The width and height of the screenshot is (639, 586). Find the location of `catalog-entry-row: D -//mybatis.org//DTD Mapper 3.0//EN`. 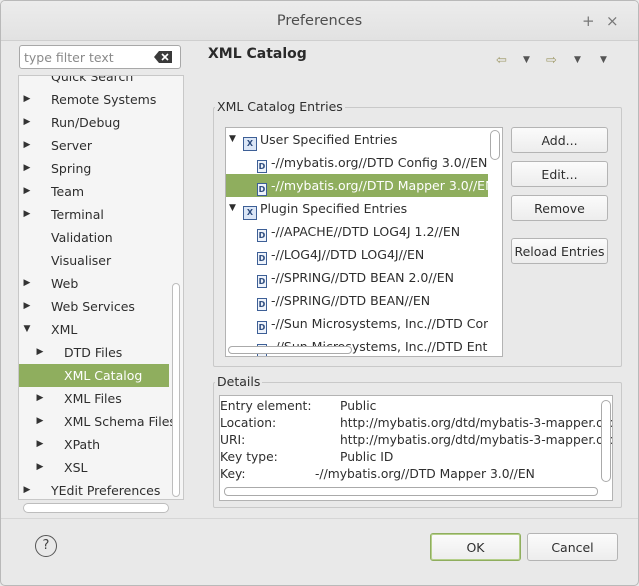

catalog-entry-row: D -//mybatis.org//DTD Mapper 3.0//EN is located at coordinates (357, 185).